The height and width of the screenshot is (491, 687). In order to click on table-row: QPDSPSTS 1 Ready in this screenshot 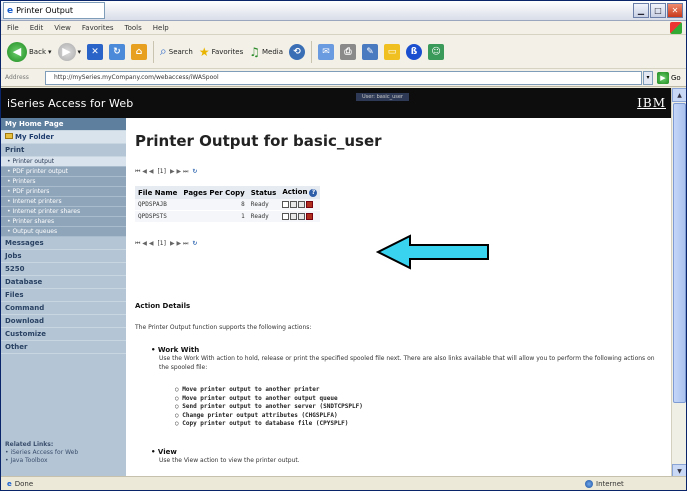, I will do `click(228, 216)`.